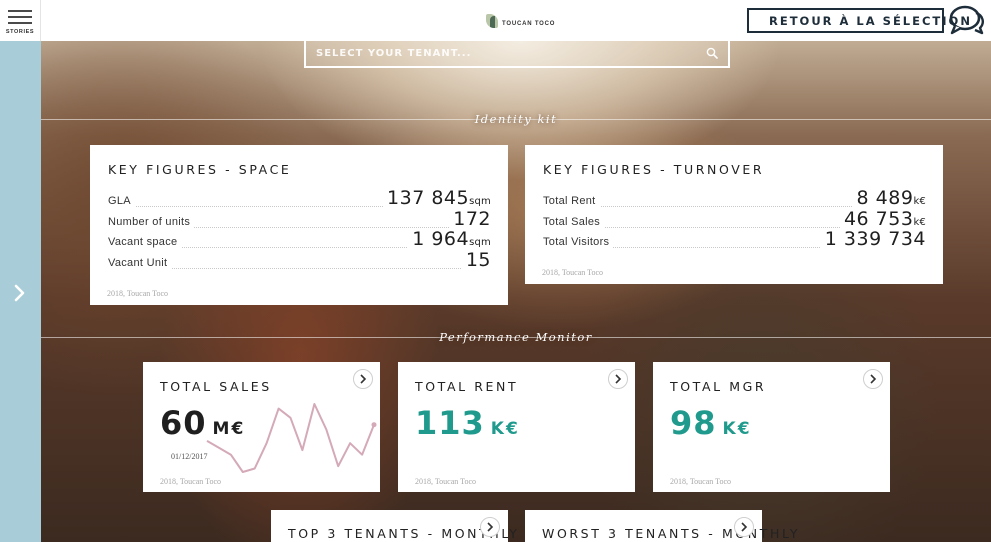  What do you see at coordinates (967, 20) in the screenshot?
I see `chat-bubbles-icon` at bounding box center [967, 20].